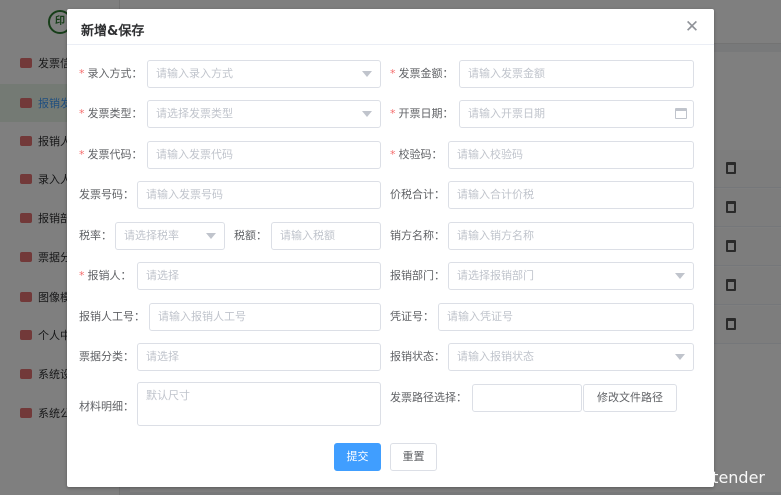 This screenshot has width=781, height=495. What do you see at coordinates (95, 235) in the screenshot?
I see `tax-rate-label: 税率：` at bounding box center [95, 235].